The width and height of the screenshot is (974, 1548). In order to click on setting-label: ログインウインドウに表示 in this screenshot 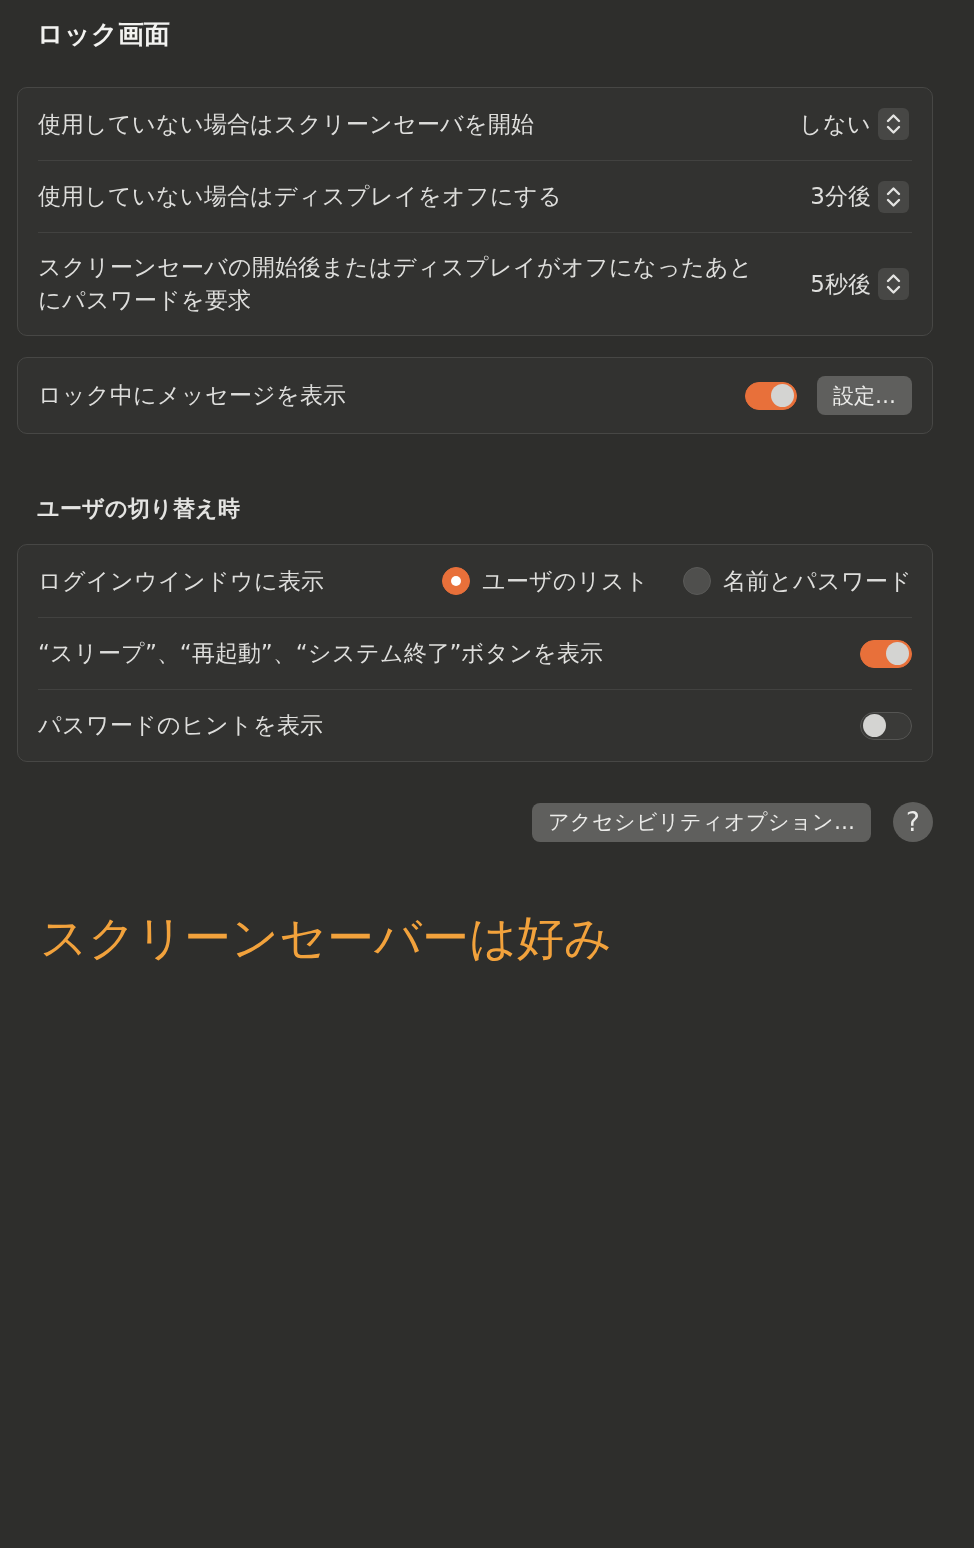, I will do `click(181, 581)`.